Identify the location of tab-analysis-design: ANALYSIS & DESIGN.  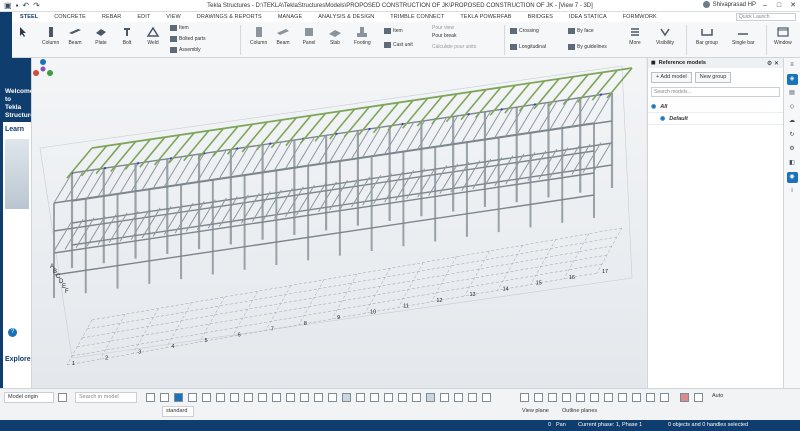
(346, 17).